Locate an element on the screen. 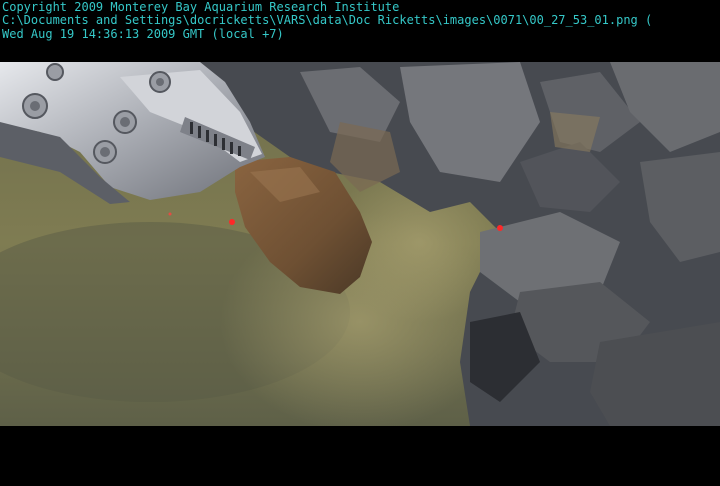  timestamp-text: Wed Aug 19 14:36:13 2009 GMT (local +7) is located at coordinates (143, 34).